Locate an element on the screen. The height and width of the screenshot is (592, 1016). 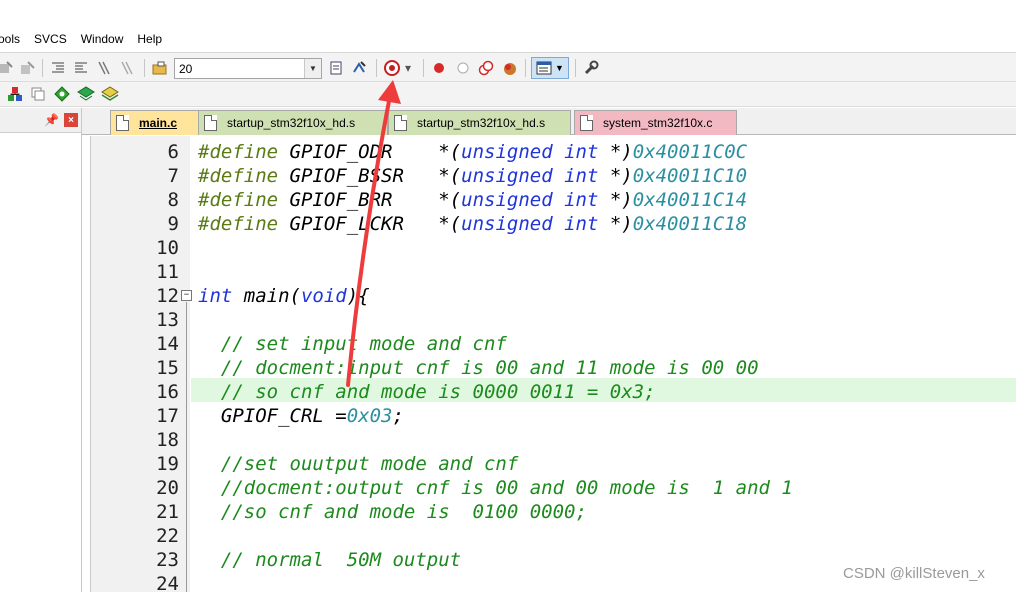
tab-startup-2: startup_stm32f10x_hd.s is located at coordinates (479, 122).